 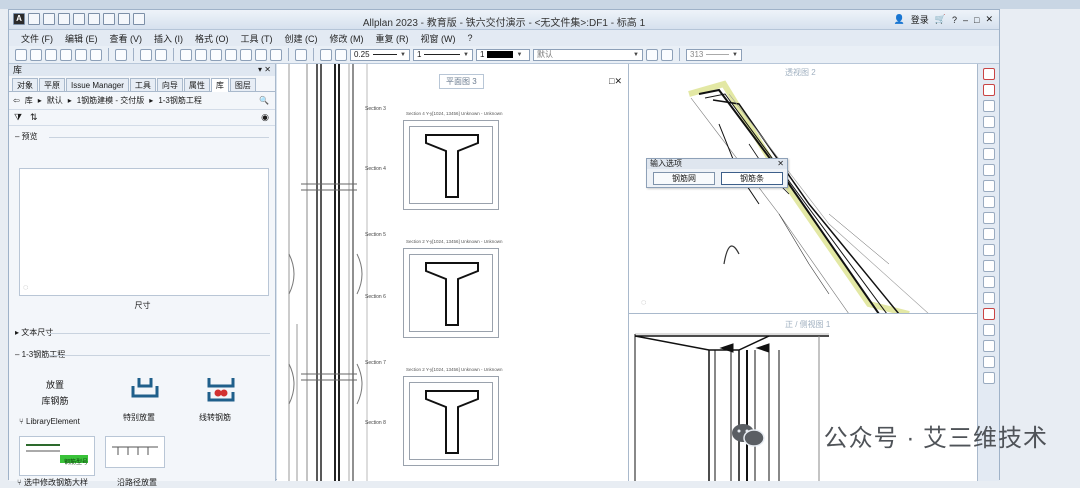 I want to click on close-icon: ✕, so click(x=989, y=19).